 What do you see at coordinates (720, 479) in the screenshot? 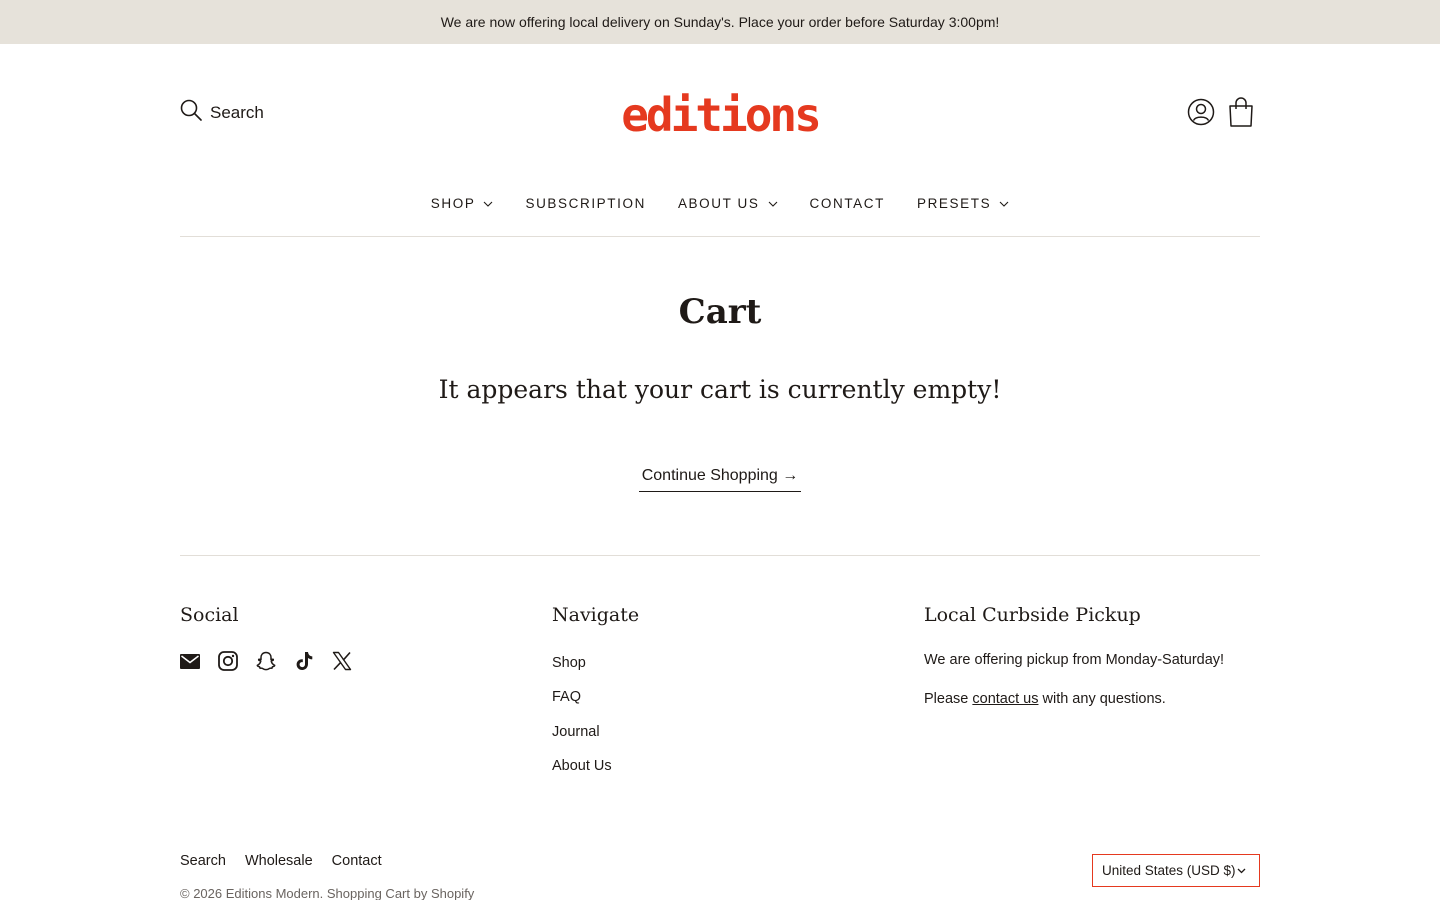
I see `continue-shopping-link: Continue Shopping →` at bounding box center [720, 479].